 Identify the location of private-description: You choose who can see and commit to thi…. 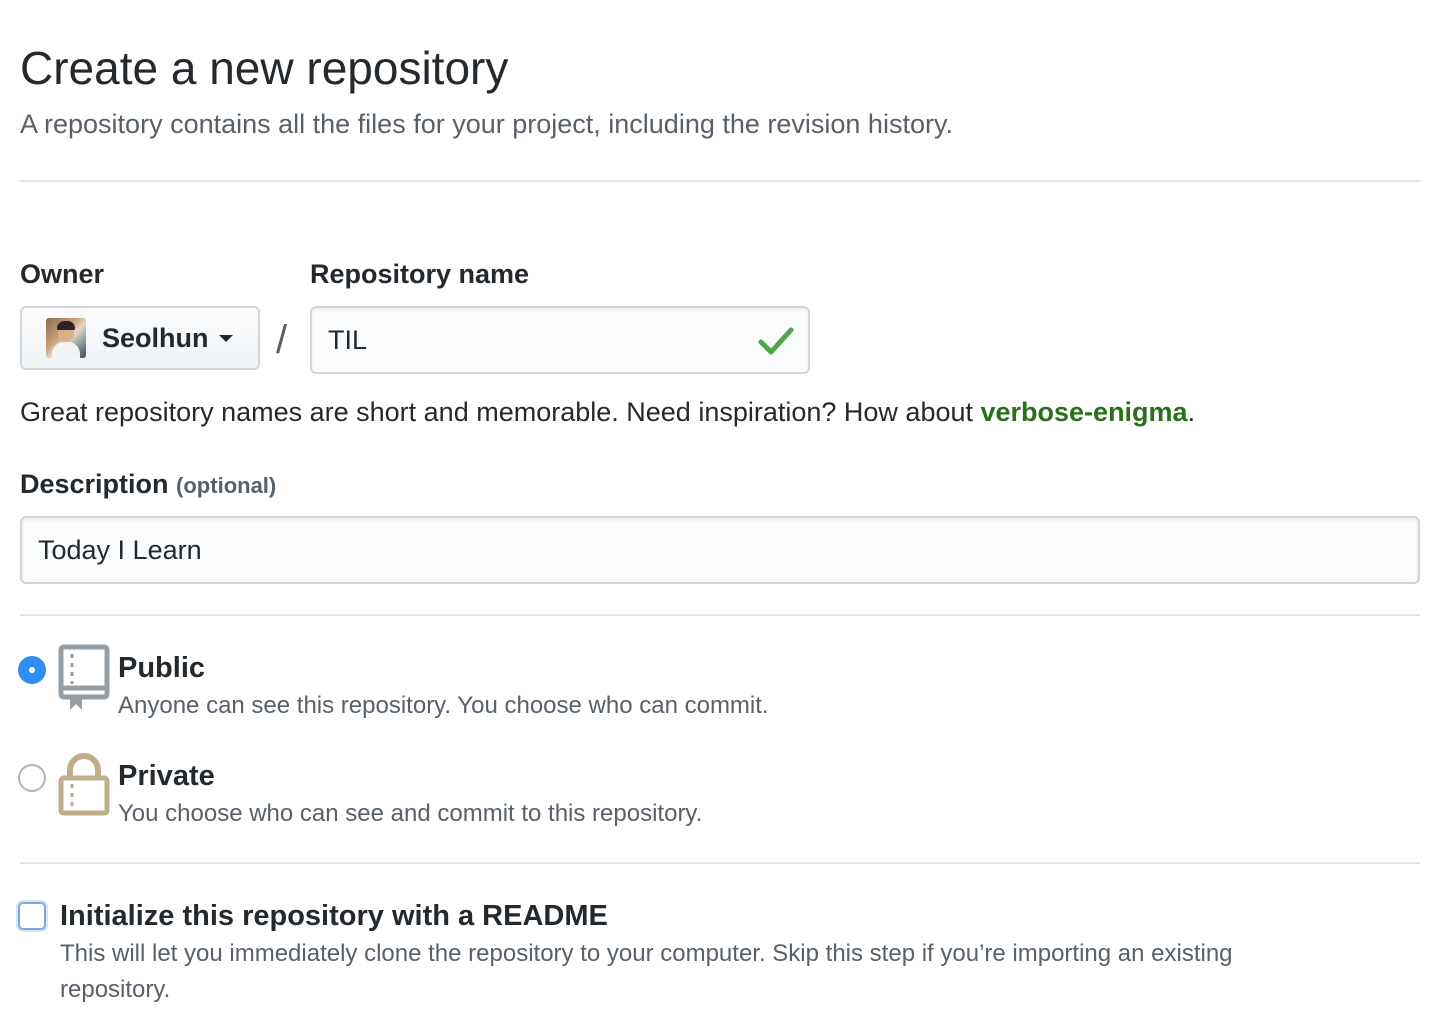
(410, 813).